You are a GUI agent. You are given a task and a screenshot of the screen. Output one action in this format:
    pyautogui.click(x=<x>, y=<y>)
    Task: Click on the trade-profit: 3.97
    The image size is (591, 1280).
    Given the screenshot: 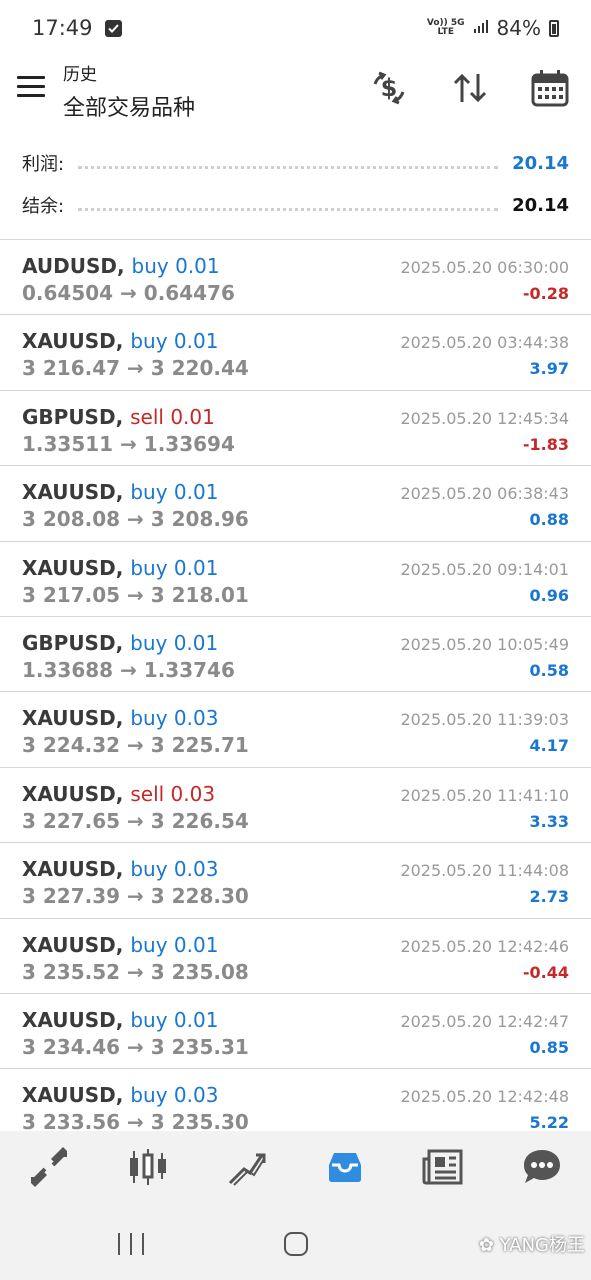 What is the action you would take?
    pyautogui.click(x=549, y=369)
    